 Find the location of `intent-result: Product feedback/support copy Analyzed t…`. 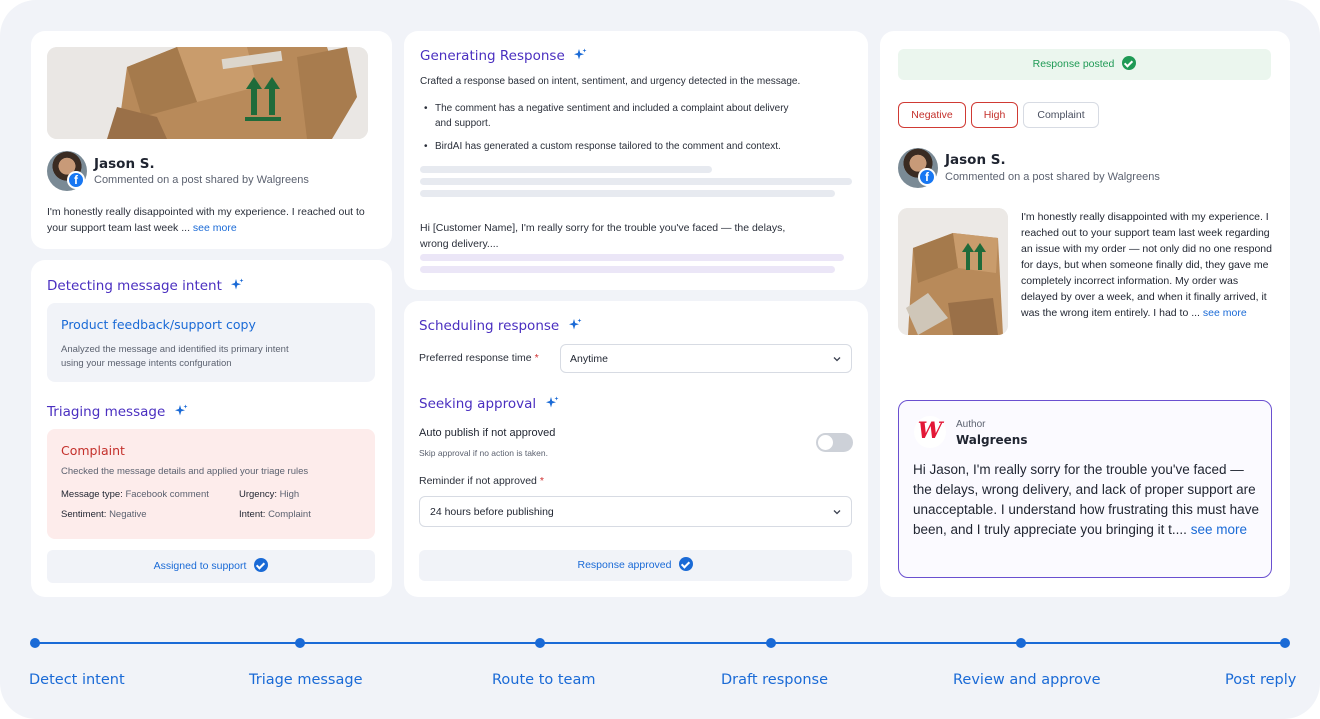

intent-result: Product feedback/support copy Analyzed t… is located at coordinates (211, 342).